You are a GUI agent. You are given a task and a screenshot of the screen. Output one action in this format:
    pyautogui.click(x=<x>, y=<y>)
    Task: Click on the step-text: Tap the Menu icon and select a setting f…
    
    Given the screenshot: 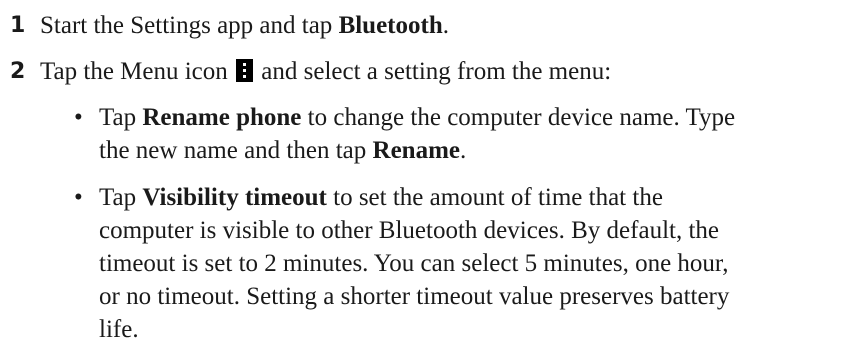 What is the action you would take?
    pyautogui.click(x=325, y=72)
    